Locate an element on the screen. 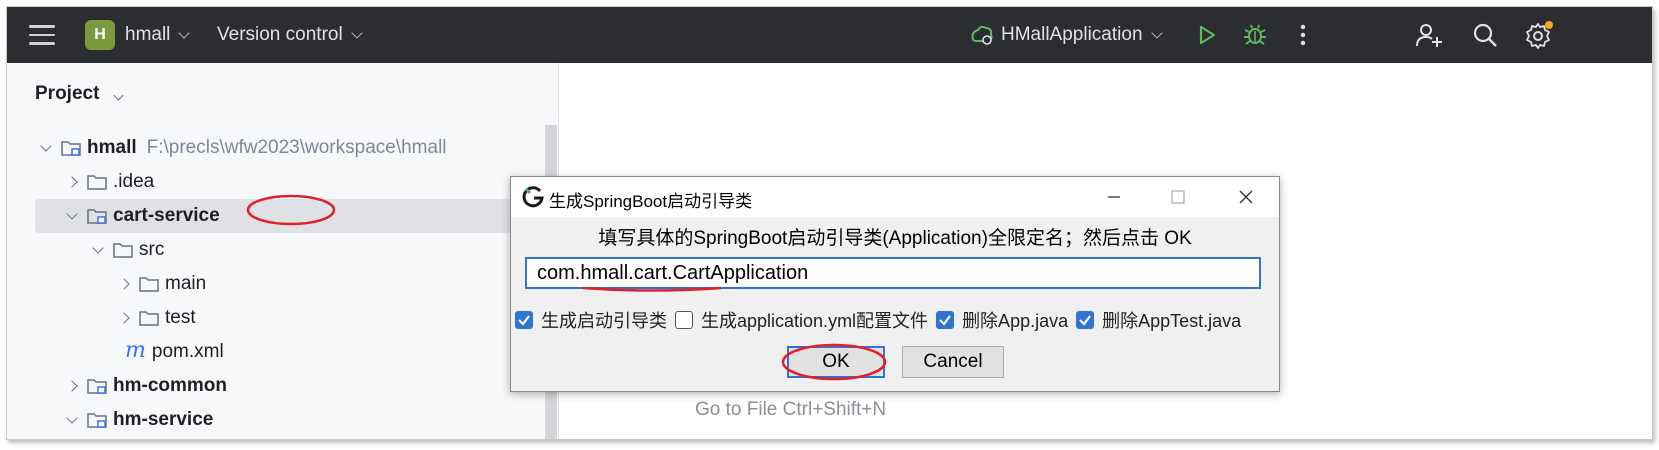  ok-button: OK is located at coordinates (836, 362).